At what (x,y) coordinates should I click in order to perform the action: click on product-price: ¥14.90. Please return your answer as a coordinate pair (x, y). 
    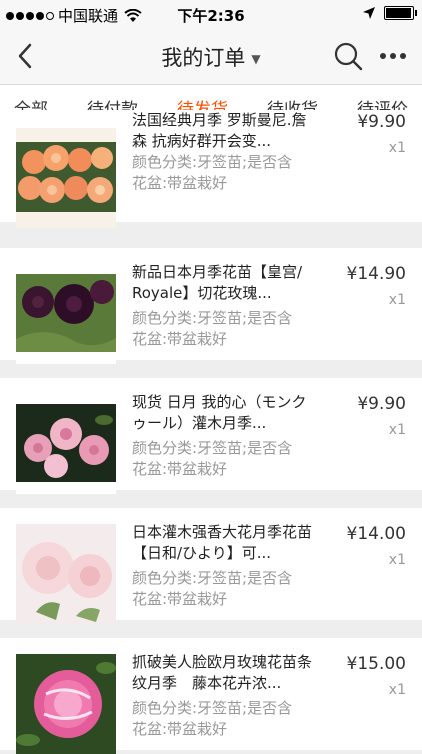
    Looking at the image, I should click on (376, 274).